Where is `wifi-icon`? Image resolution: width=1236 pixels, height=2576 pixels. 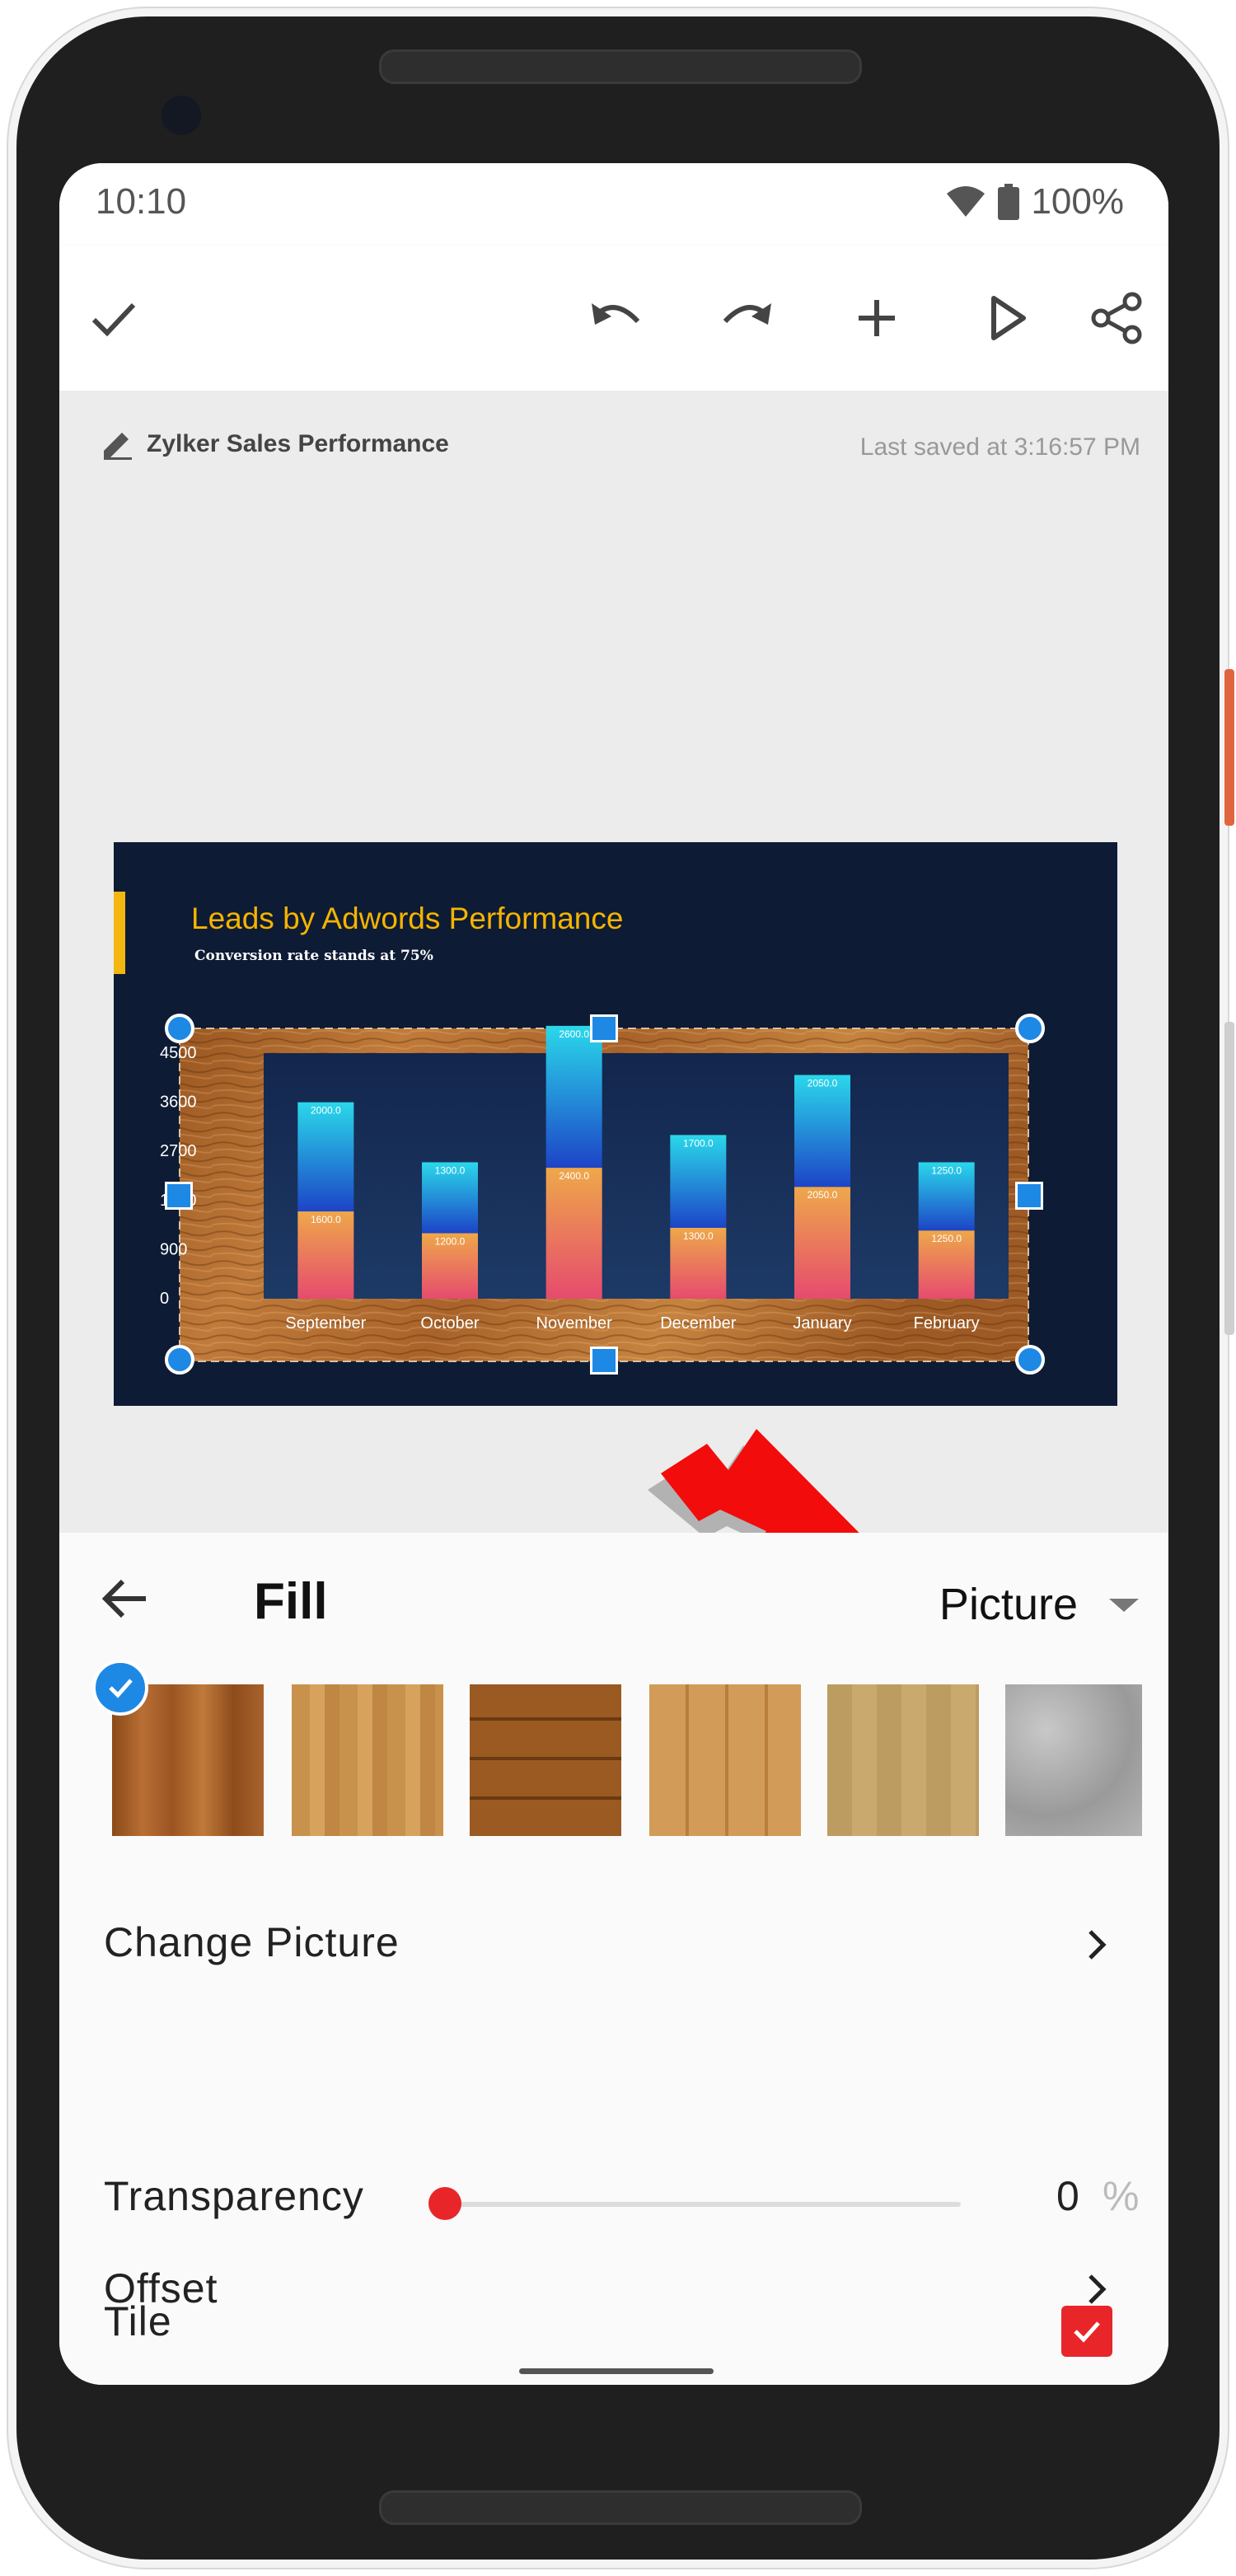
wifi-icon is located at coordinates (966, 201).